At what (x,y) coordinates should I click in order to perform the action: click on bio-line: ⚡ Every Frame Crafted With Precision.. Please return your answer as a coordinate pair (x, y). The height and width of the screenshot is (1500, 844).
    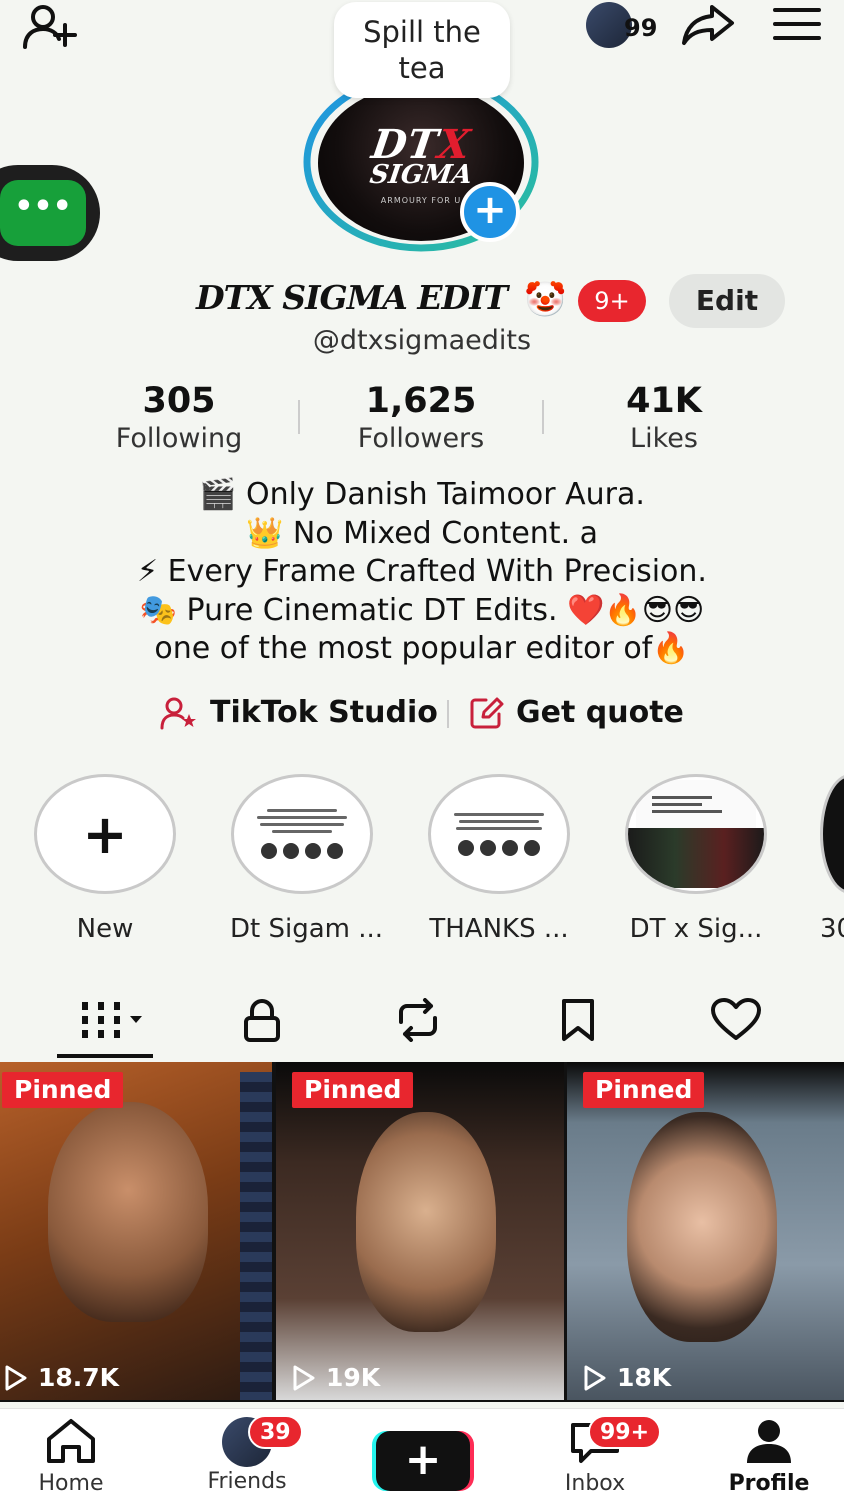
    Looking at the image, I should click on (422, 571).